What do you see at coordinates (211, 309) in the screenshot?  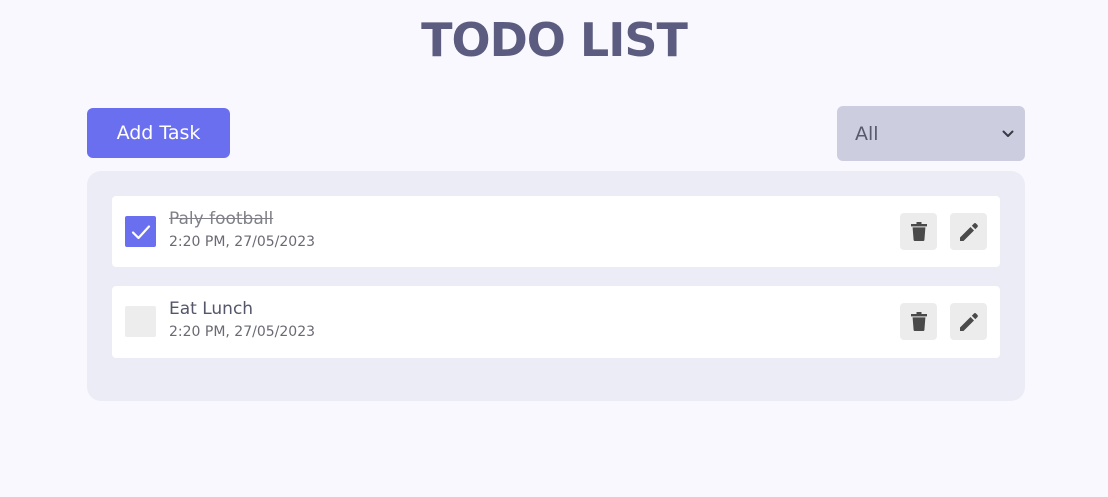 I see `task-title: Eat Lunch` at bounding box center [211, 309].